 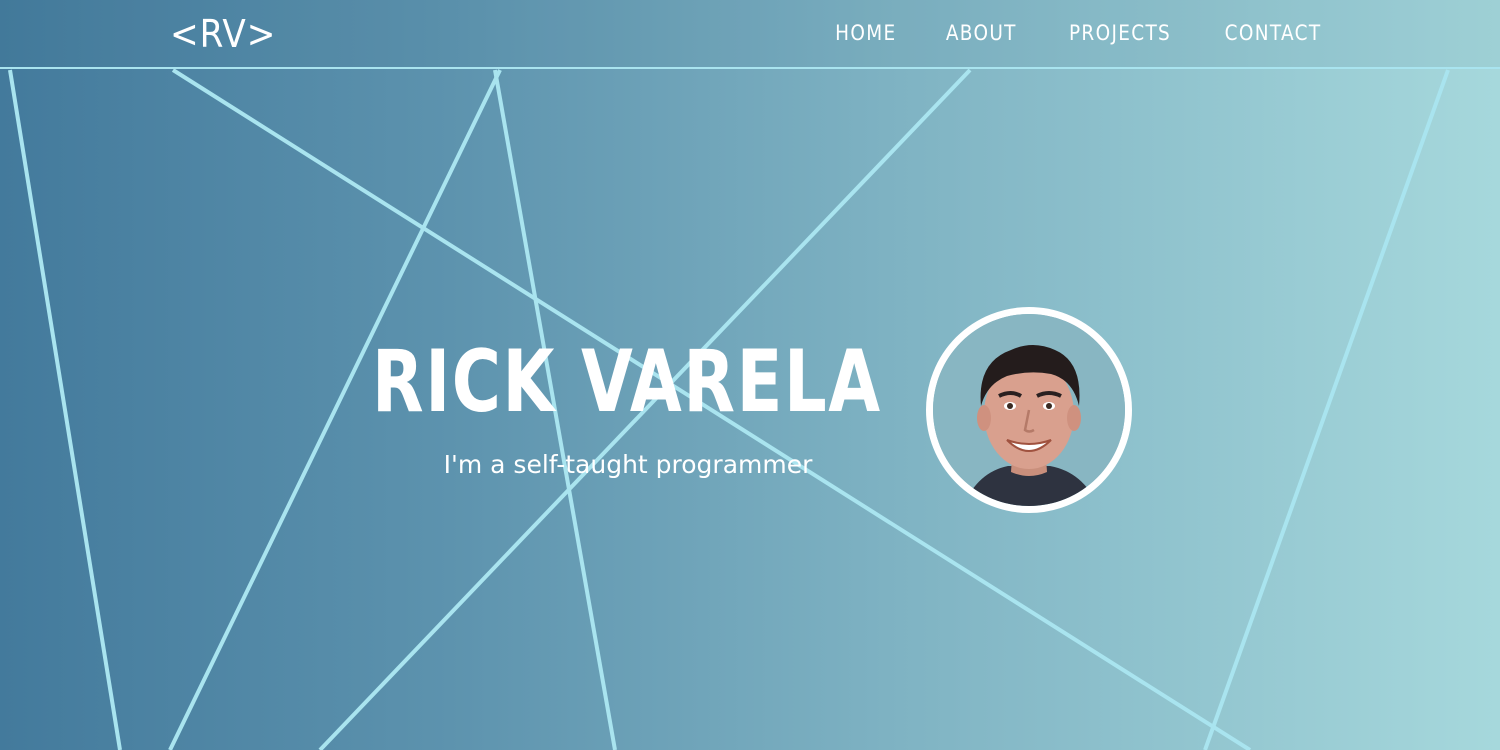 What do you see at coordinates (628, 464) in the screenshot?
I see `hero-tagline: I'm a self-taught programmer` at bounding box center [628, 464].